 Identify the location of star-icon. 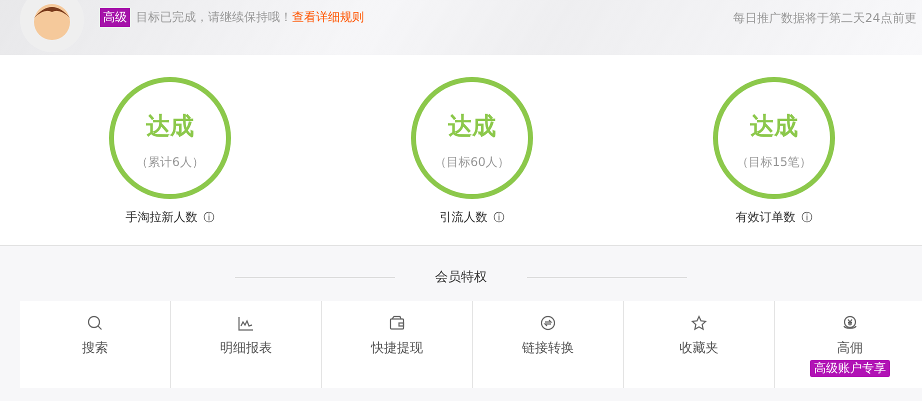
(699, 323).